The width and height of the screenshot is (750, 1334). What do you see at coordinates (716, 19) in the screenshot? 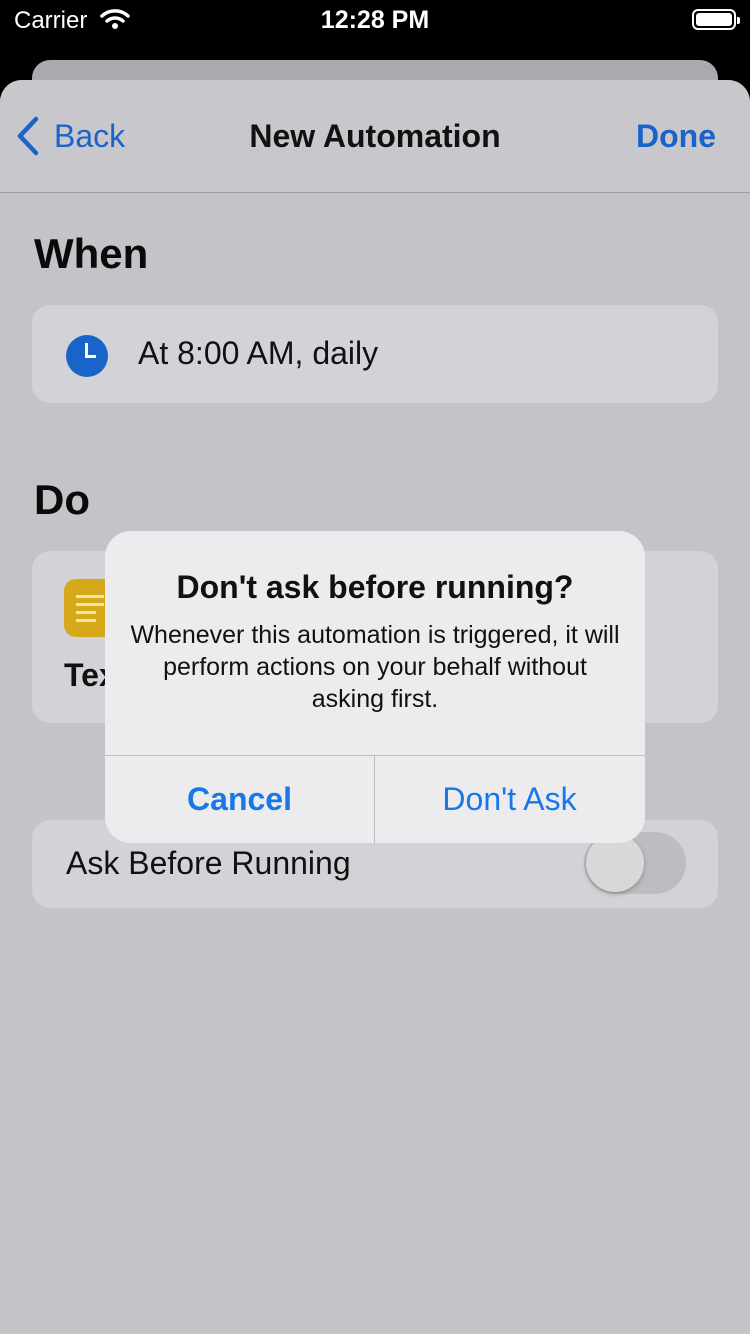
I see `battery-icon` at bounding box center [716, 19].